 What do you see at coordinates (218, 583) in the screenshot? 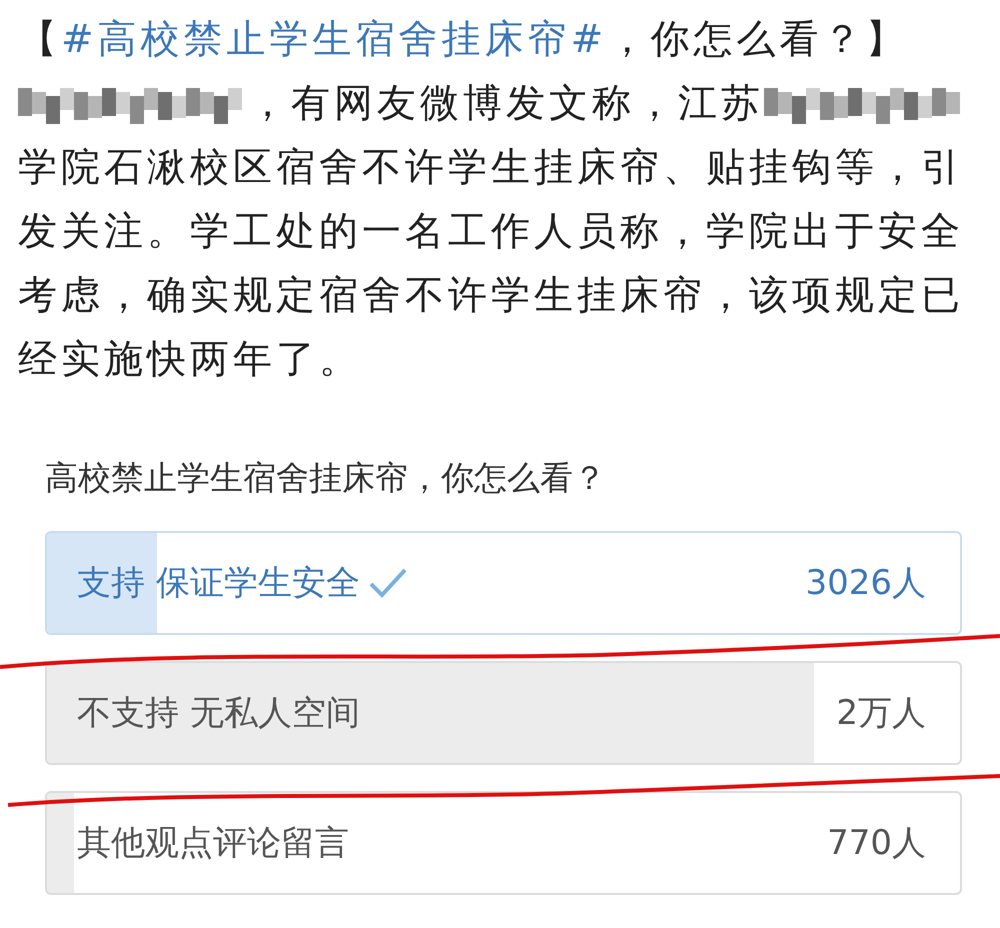
I see `option-label: 支持 保证学生安全` at bounding box center [218, 583].